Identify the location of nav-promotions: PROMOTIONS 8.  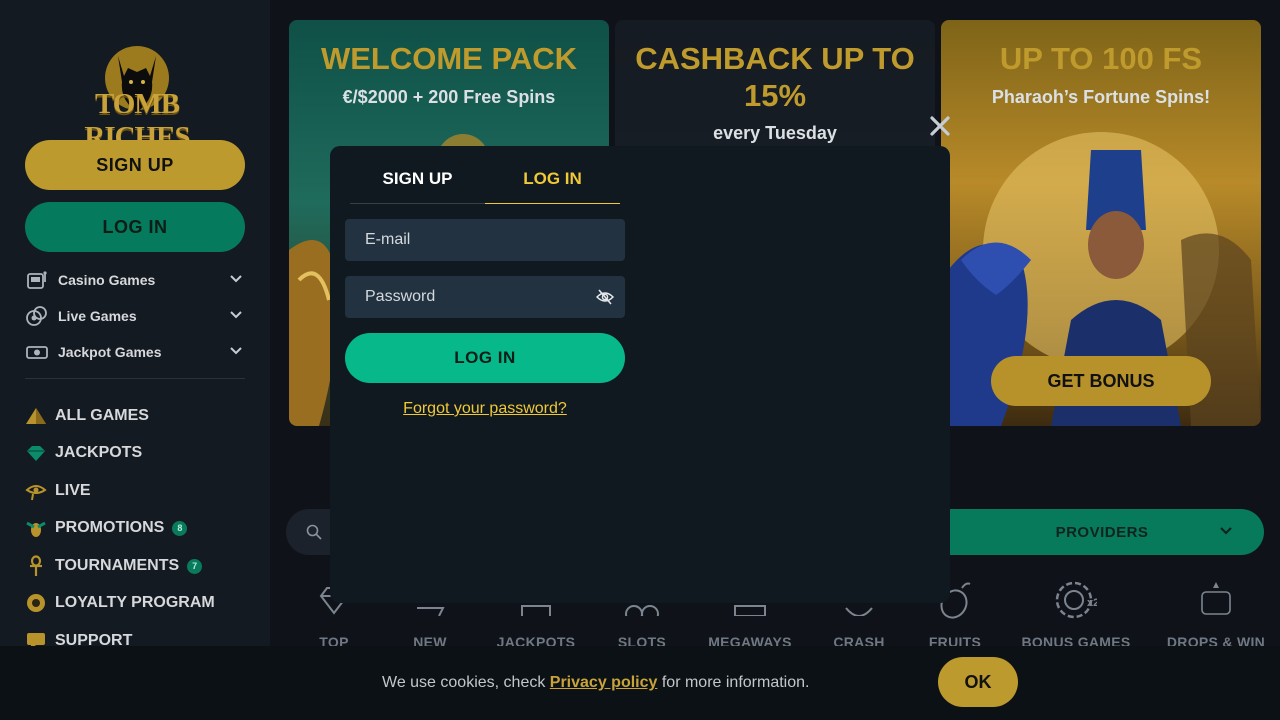
(140, 528).